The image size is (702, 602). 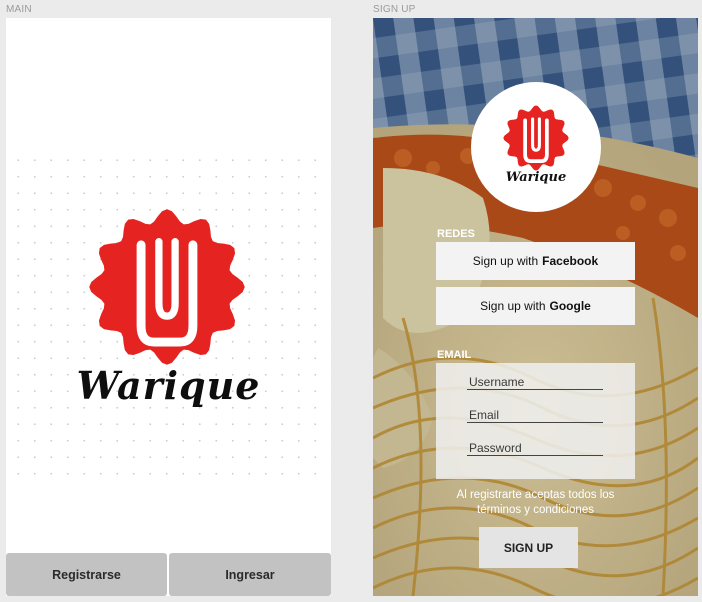 What do you see at coordinates (513, 306) in the screenshot?
I see `google-button-prefix: Sign up with` at bounding box center [513, 306].